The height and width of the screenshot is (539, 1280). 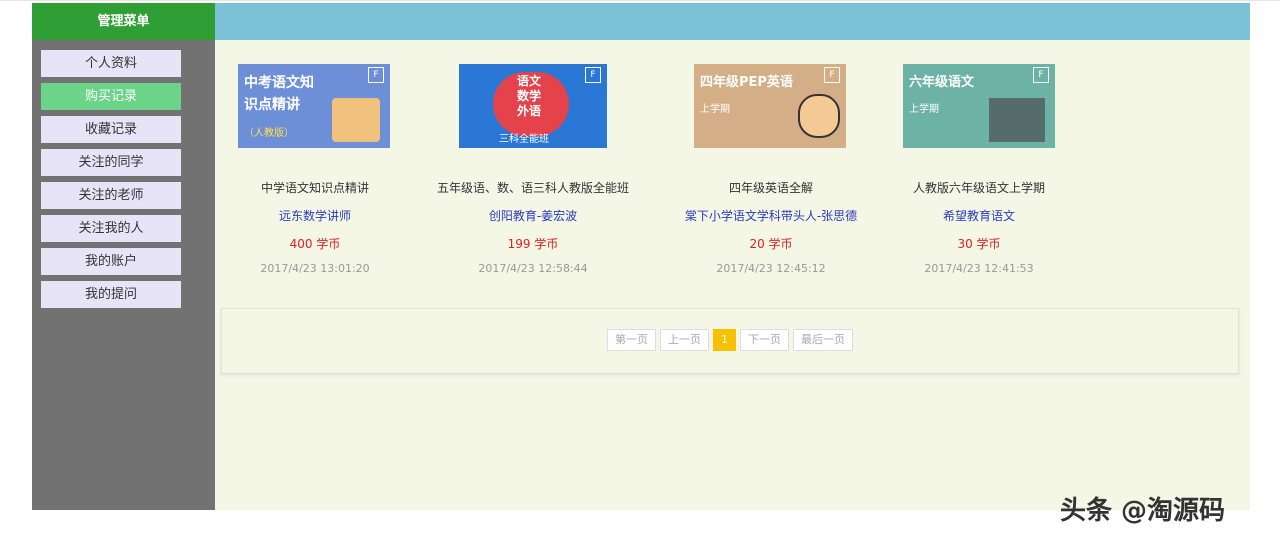 What do you see at coordinates (724, 340) in the screenshot?
I see `current-page-button: 1` at bounding box center [724, 340].